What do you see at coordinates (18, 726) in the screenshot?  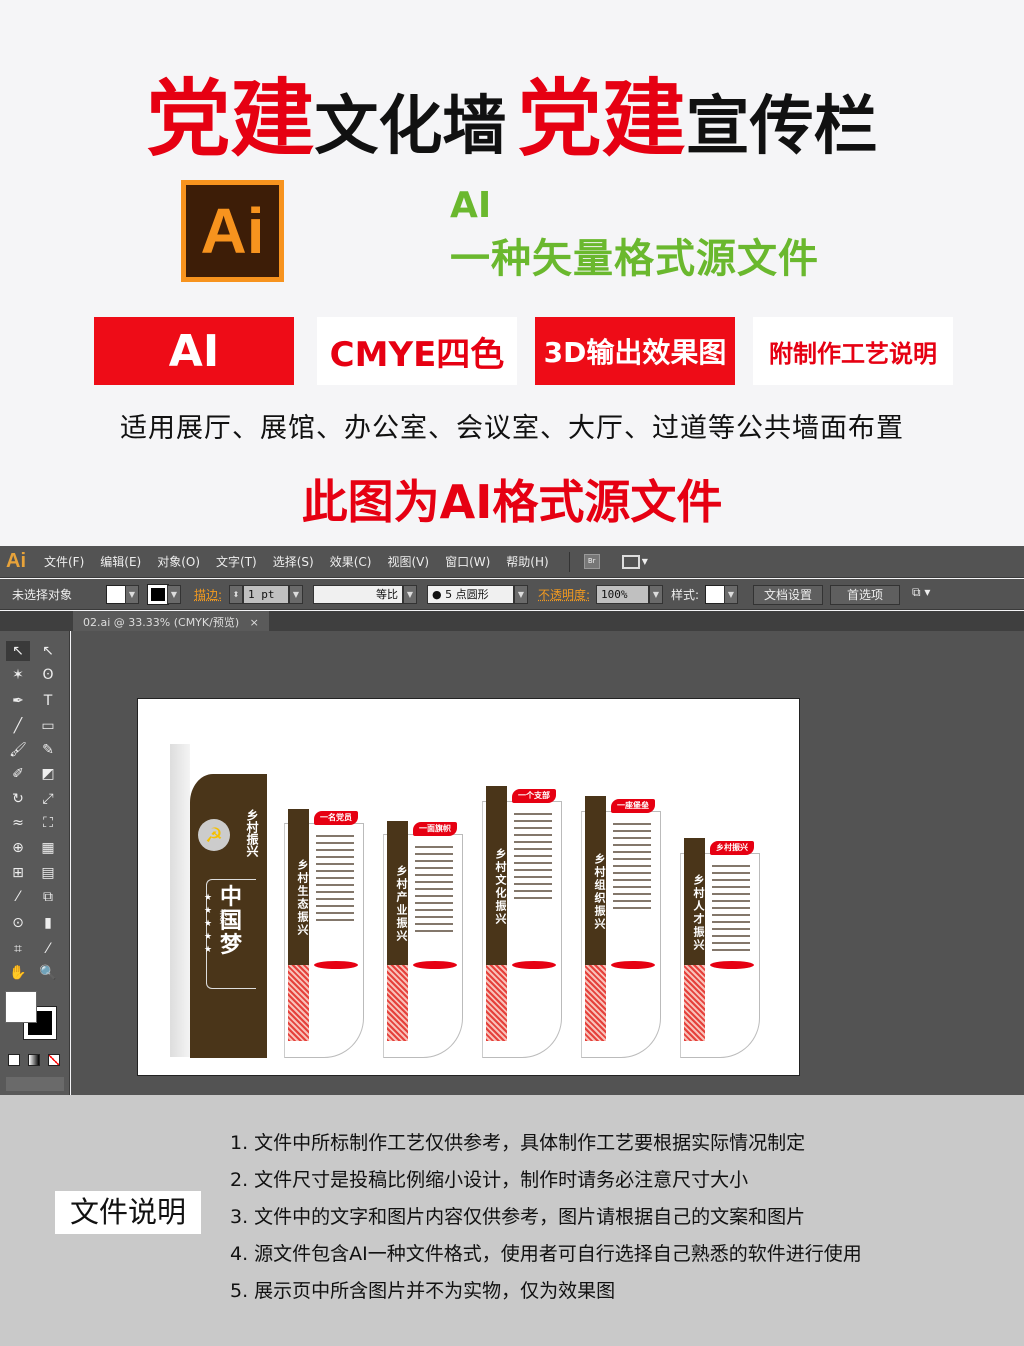 I see `line-tool-icon: ╱` at bounding box center [18, 726].